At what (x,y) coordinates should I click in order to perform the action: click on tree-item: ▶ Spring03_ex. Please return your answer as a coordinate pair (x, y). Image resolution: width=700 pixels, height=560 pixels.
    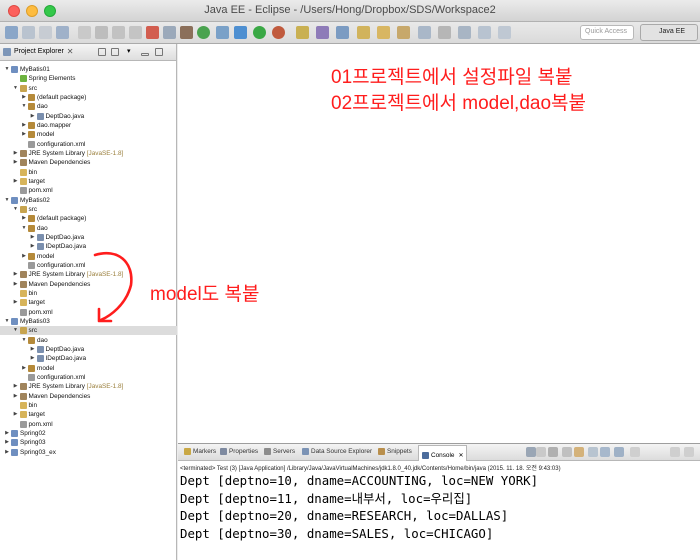
    Looking at the image, I should click on (88, 452).